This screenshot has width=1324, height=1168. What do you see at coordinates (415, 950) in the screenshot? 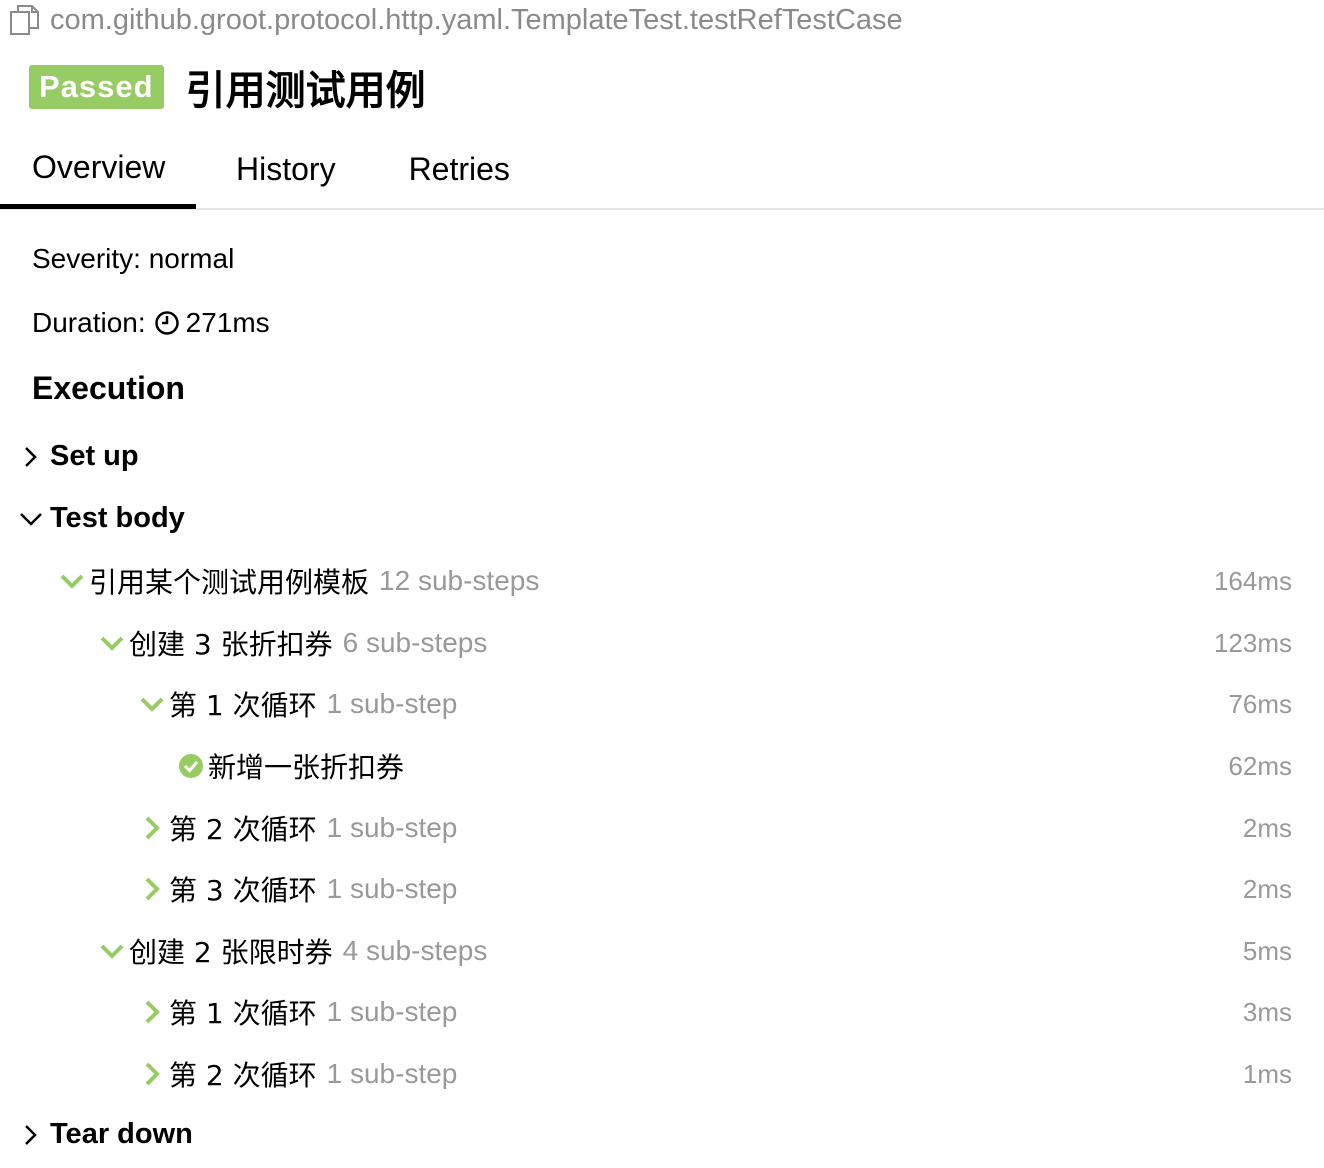
I see `step-substeps: 4 sub-steps` at bounding box center [415, 950].